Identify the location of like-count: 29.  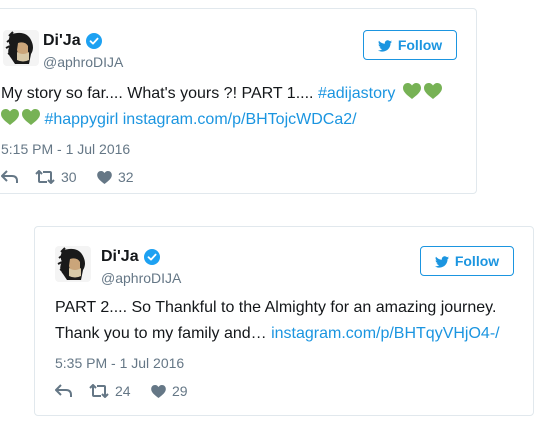
(180, 391).